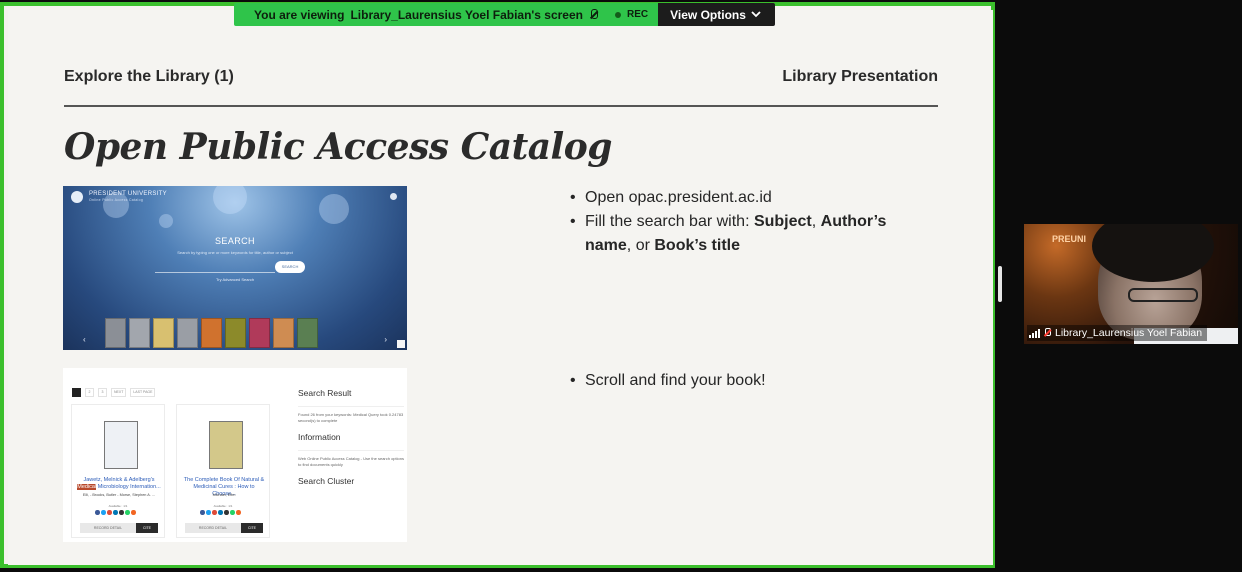  Describe the element at coordinates (235, 279) in the screenshot. I see `advanced-search-link: Try Advanced Search` at that location.